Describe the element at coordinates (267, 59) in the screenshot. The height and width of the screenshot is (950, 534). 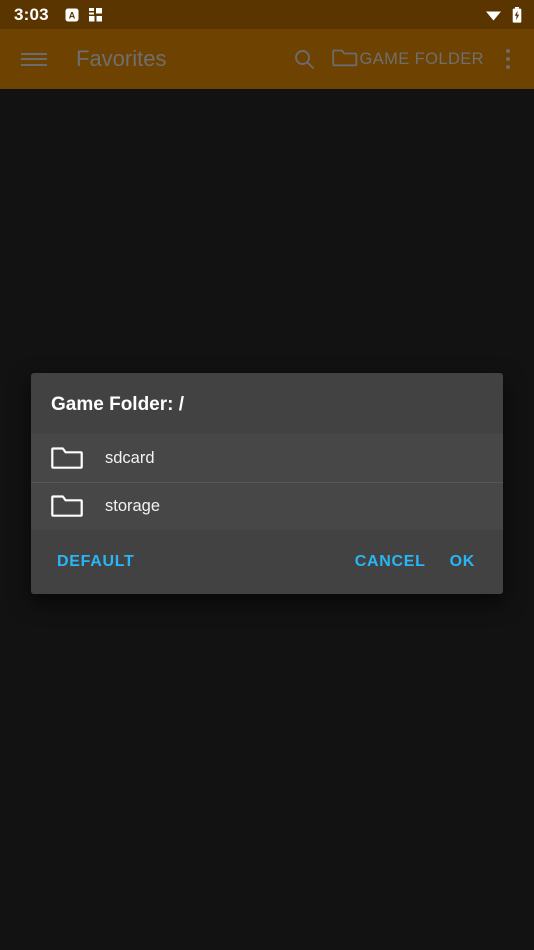
I see `app-toolbar: Favorites GAME FOLDER` at that location.